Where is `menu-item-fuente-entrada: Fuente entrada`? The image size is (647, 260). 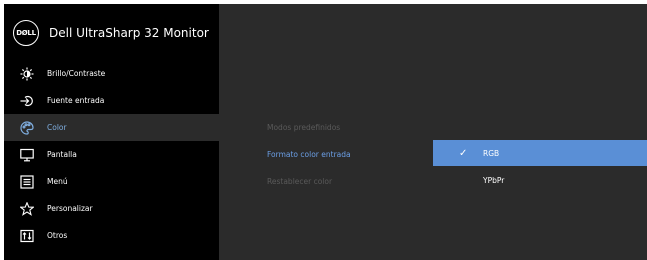
menu-item-fuente-entrada: Fuente entrada is located at coordinates (111, 100).